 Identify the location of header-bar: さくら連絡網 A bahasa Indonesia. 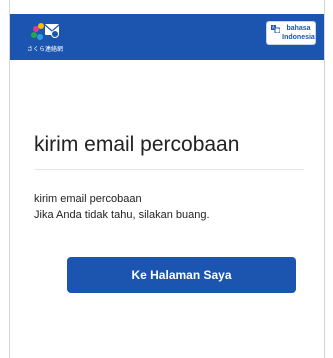
(167, 37).